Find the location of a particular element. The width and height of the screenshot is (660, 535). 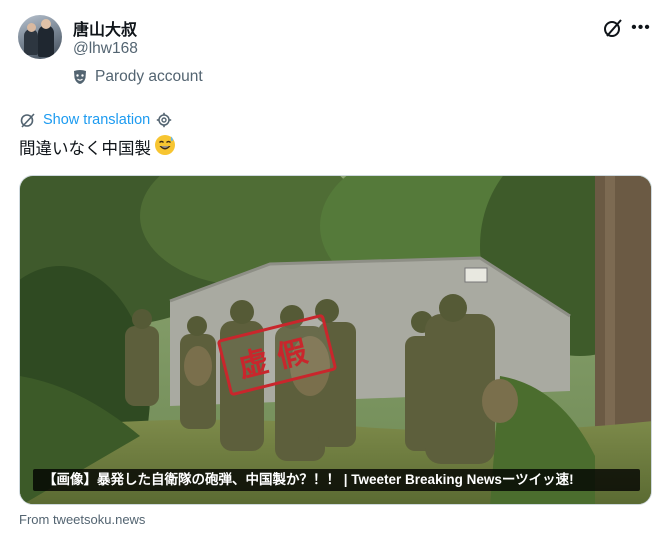

author-handle: @lhw168 is located at coordinates (105, 49).